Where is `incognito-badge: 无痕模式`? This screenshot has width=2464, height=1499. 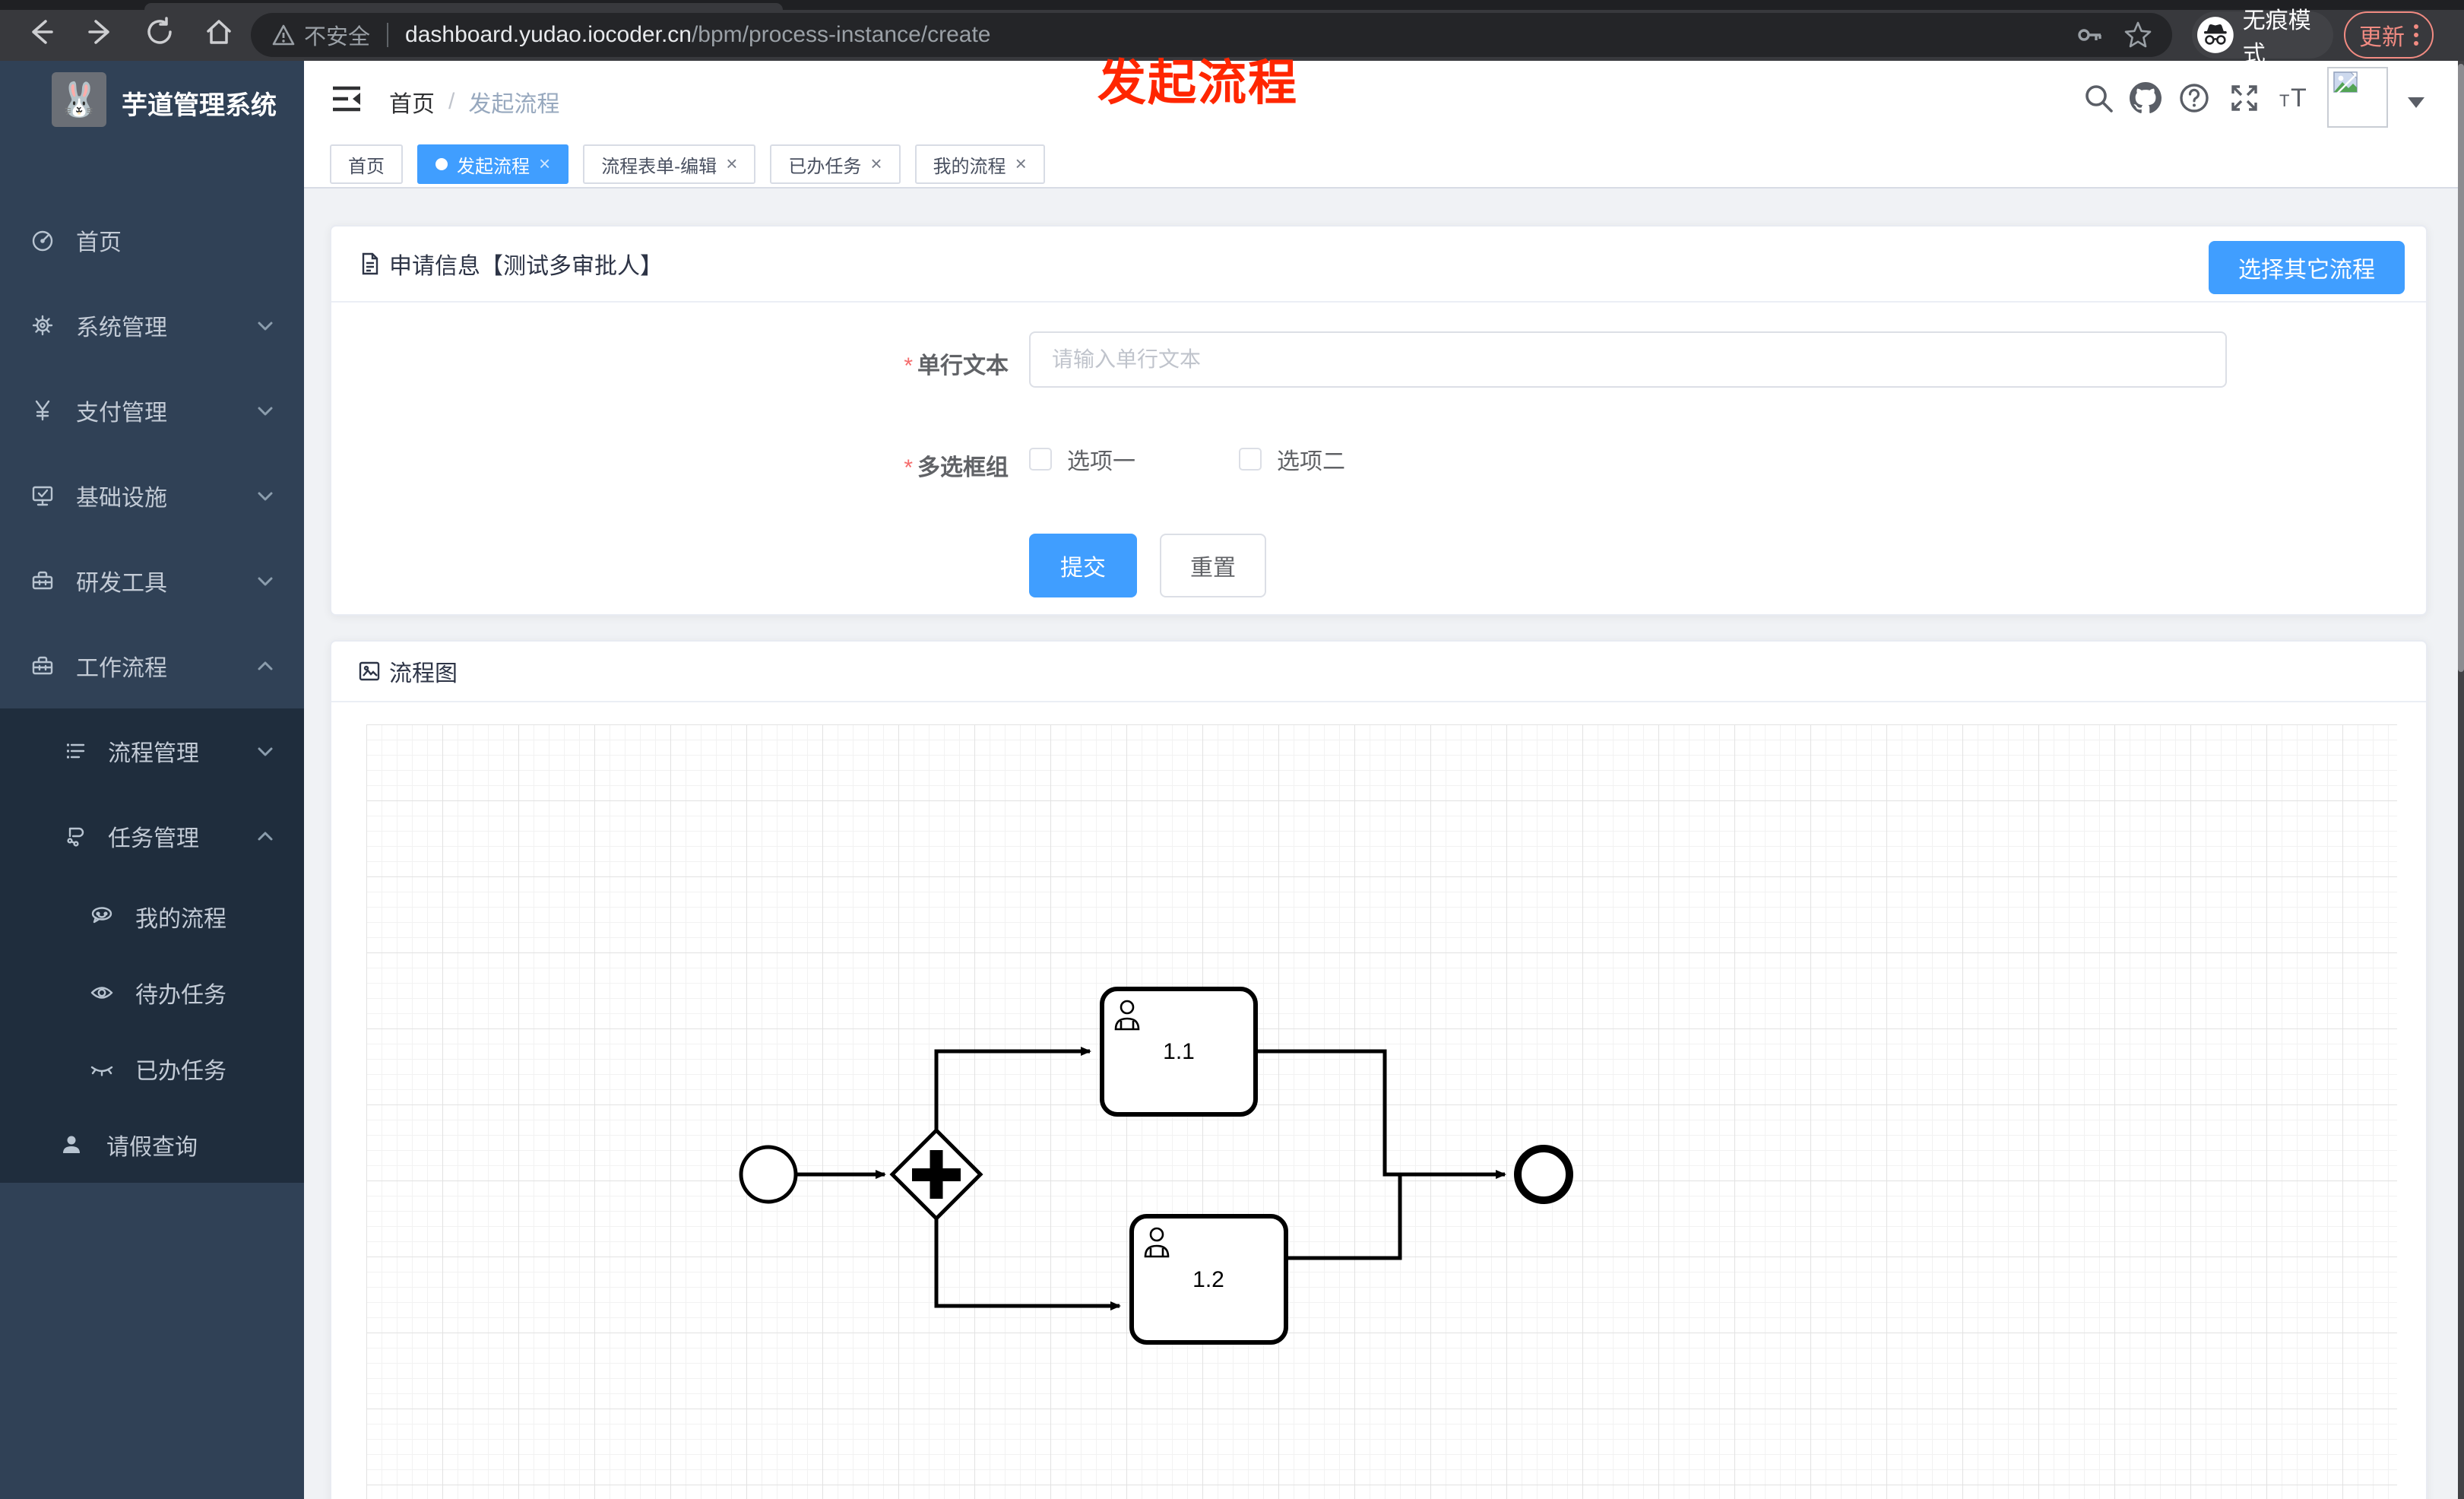
incognito-badge: 无痕模式 is located at coordinates (2262, 37).